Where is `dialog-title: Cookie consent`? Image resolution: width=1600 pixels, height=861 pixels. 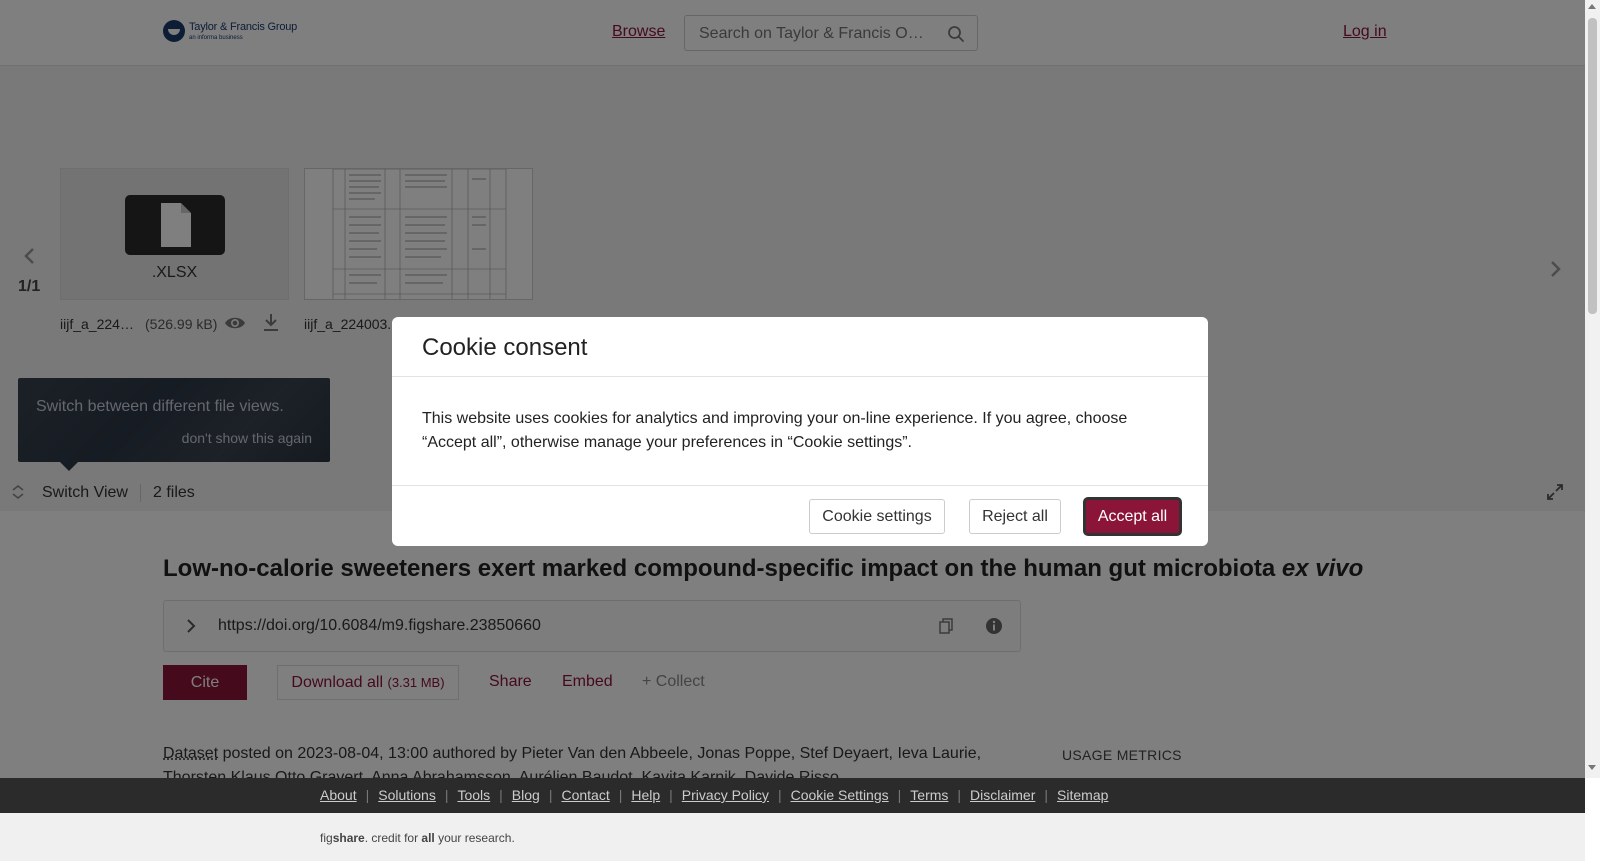 dialog-title: Cookie consent is located at coordinates (505, 347).